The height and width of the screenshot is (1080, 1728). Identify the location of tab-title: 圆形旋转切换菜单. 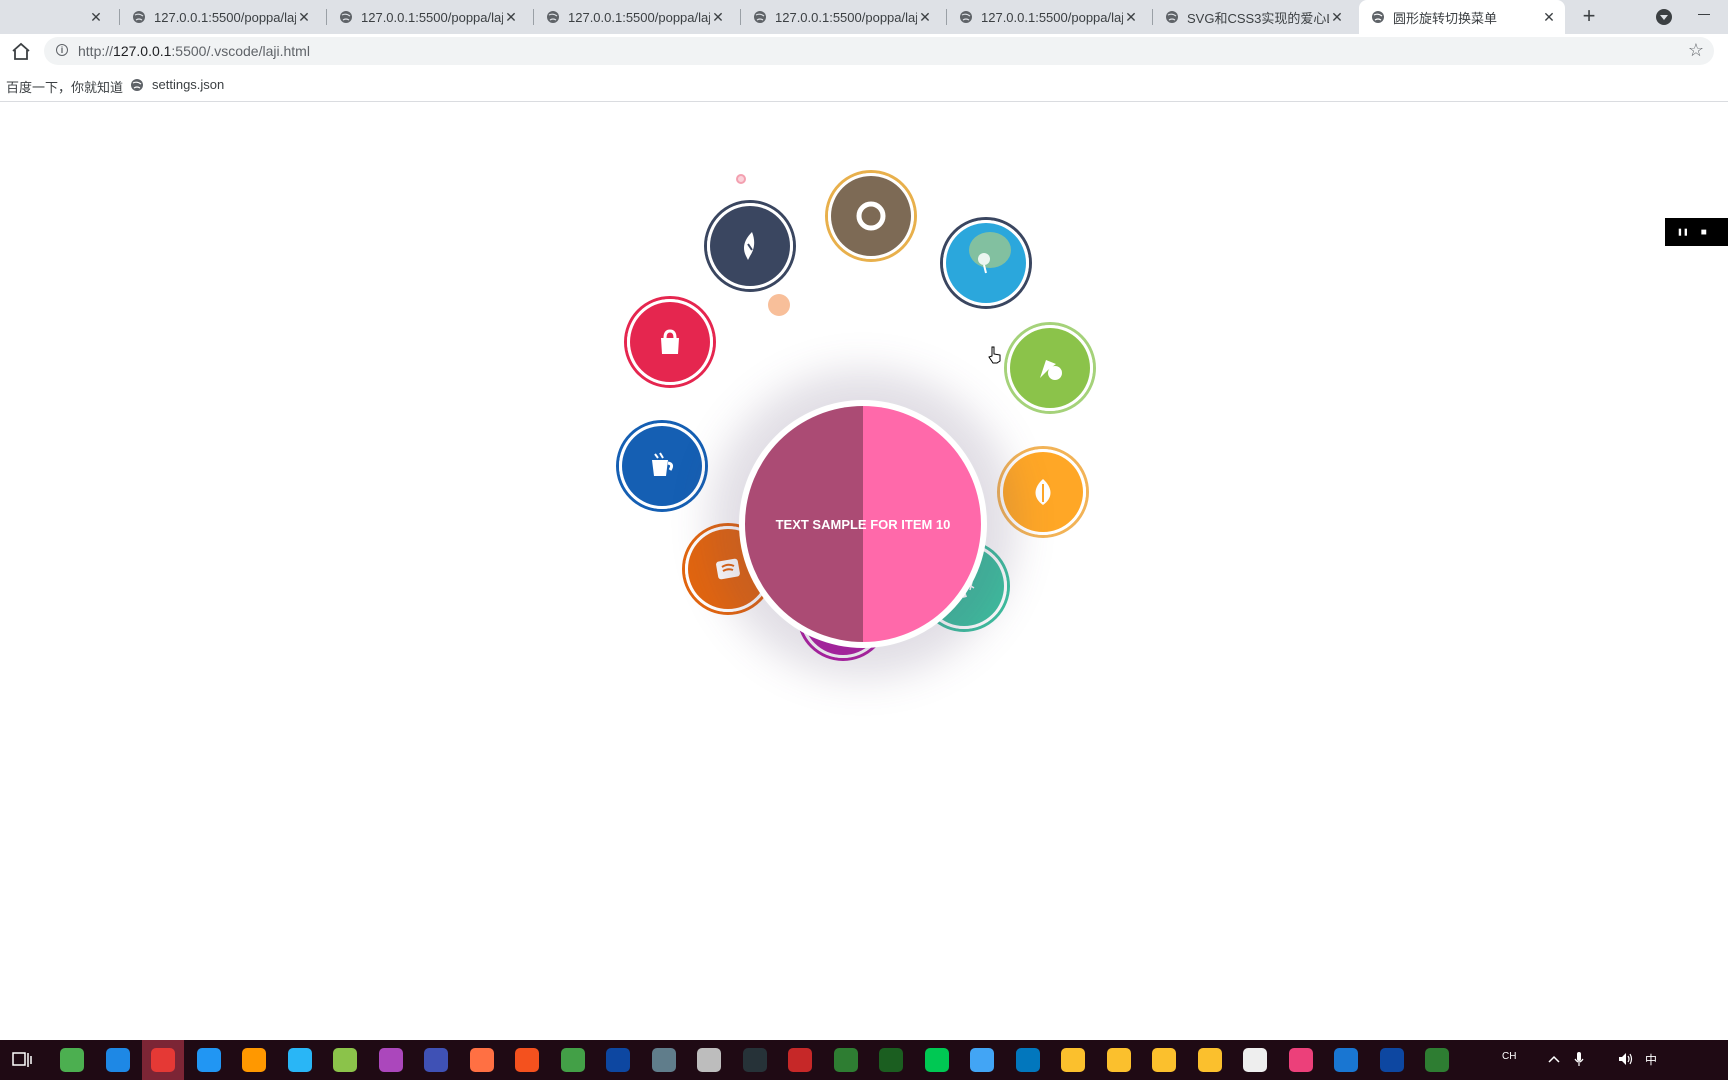
(1445, 18).